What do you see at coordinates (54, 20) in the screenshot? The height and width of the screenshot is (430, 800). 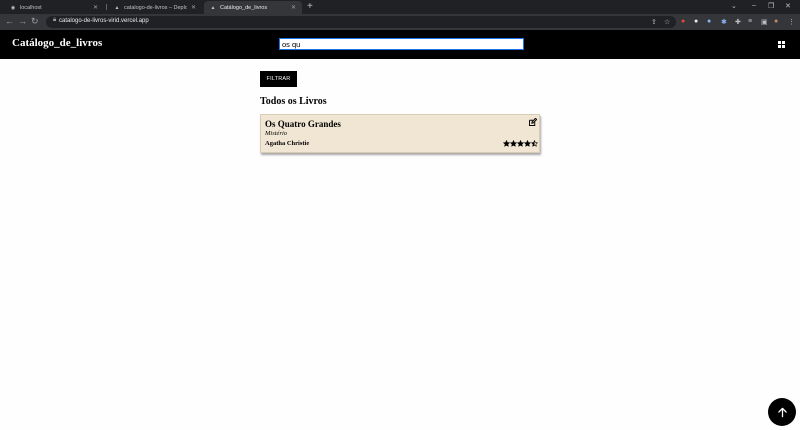 I see `lock-icon: 🔒︎` at bounding box center [54, 20].